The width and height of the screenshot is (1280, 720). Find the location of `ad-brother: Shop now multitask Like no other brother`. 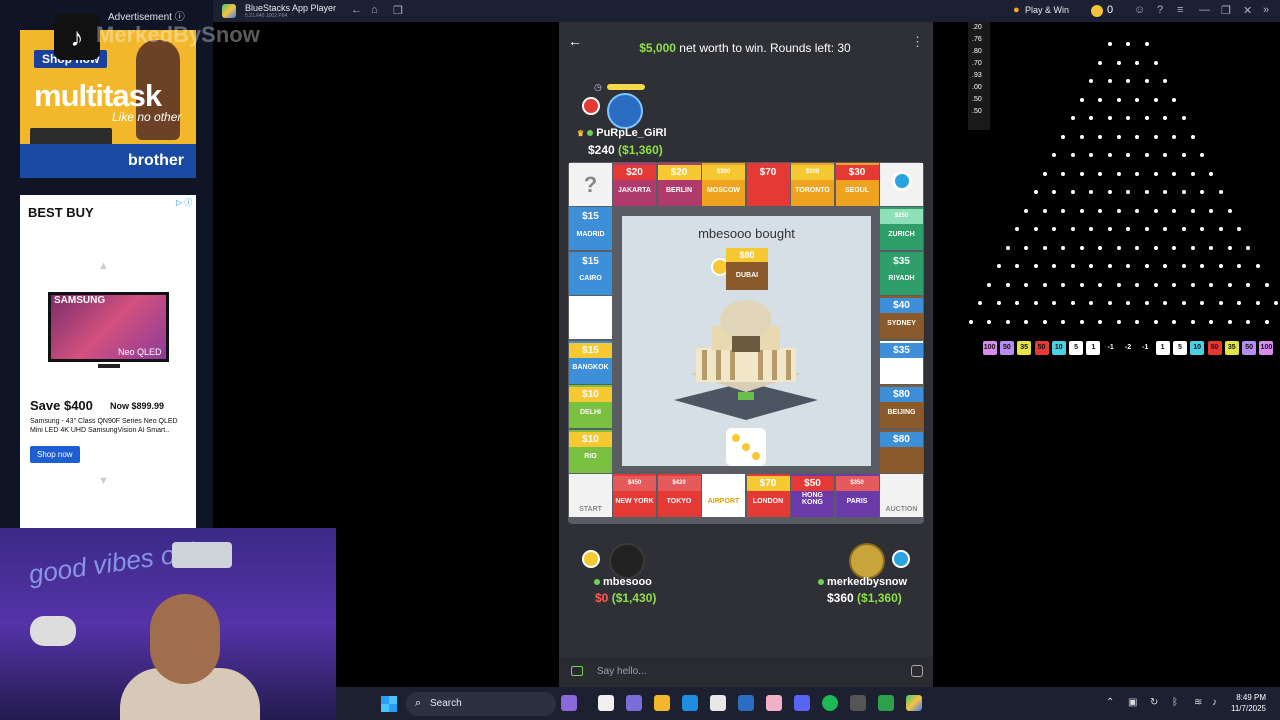

ad-brother: Shop now multitask Like no other brother is located at coordinates (108, 104).